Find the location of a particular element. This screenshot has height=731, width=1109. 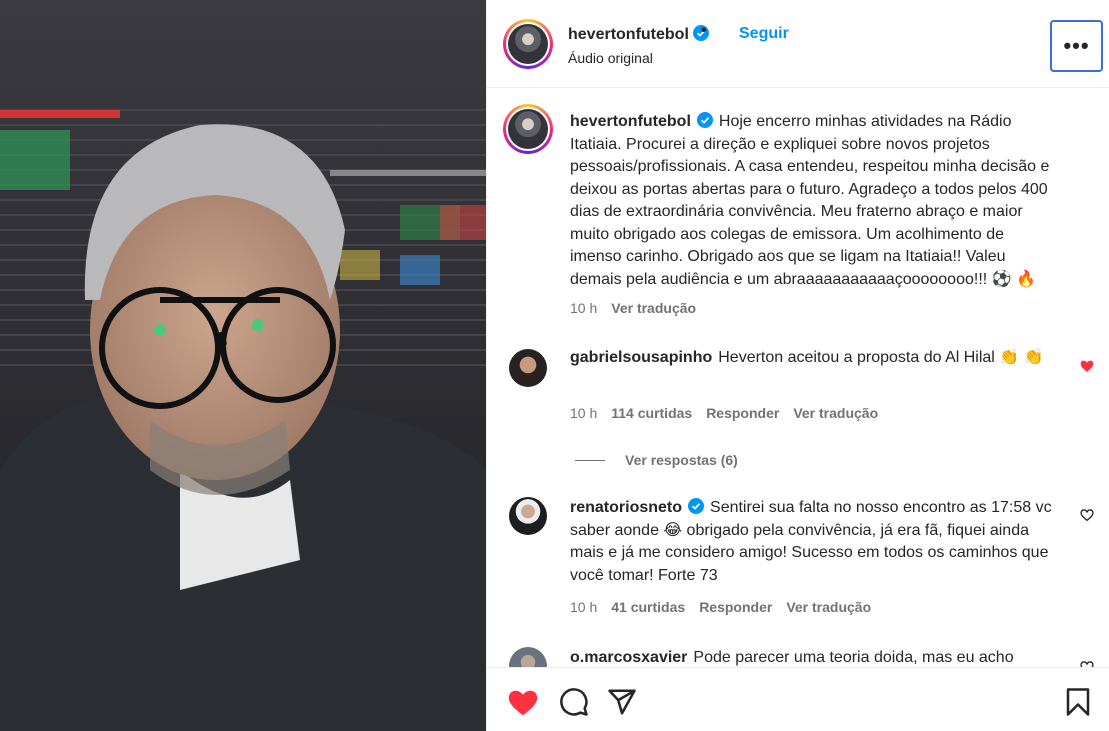

author-avatar is located at coordinates (528, 44).